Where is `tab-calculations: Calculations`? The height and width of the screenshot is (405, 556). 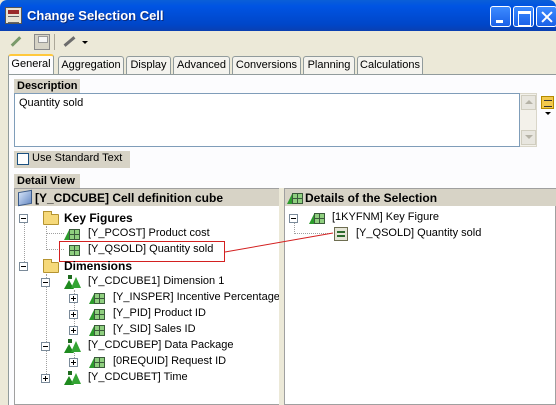 tab-calculations: Calculations is located at coordinates (390, 65).